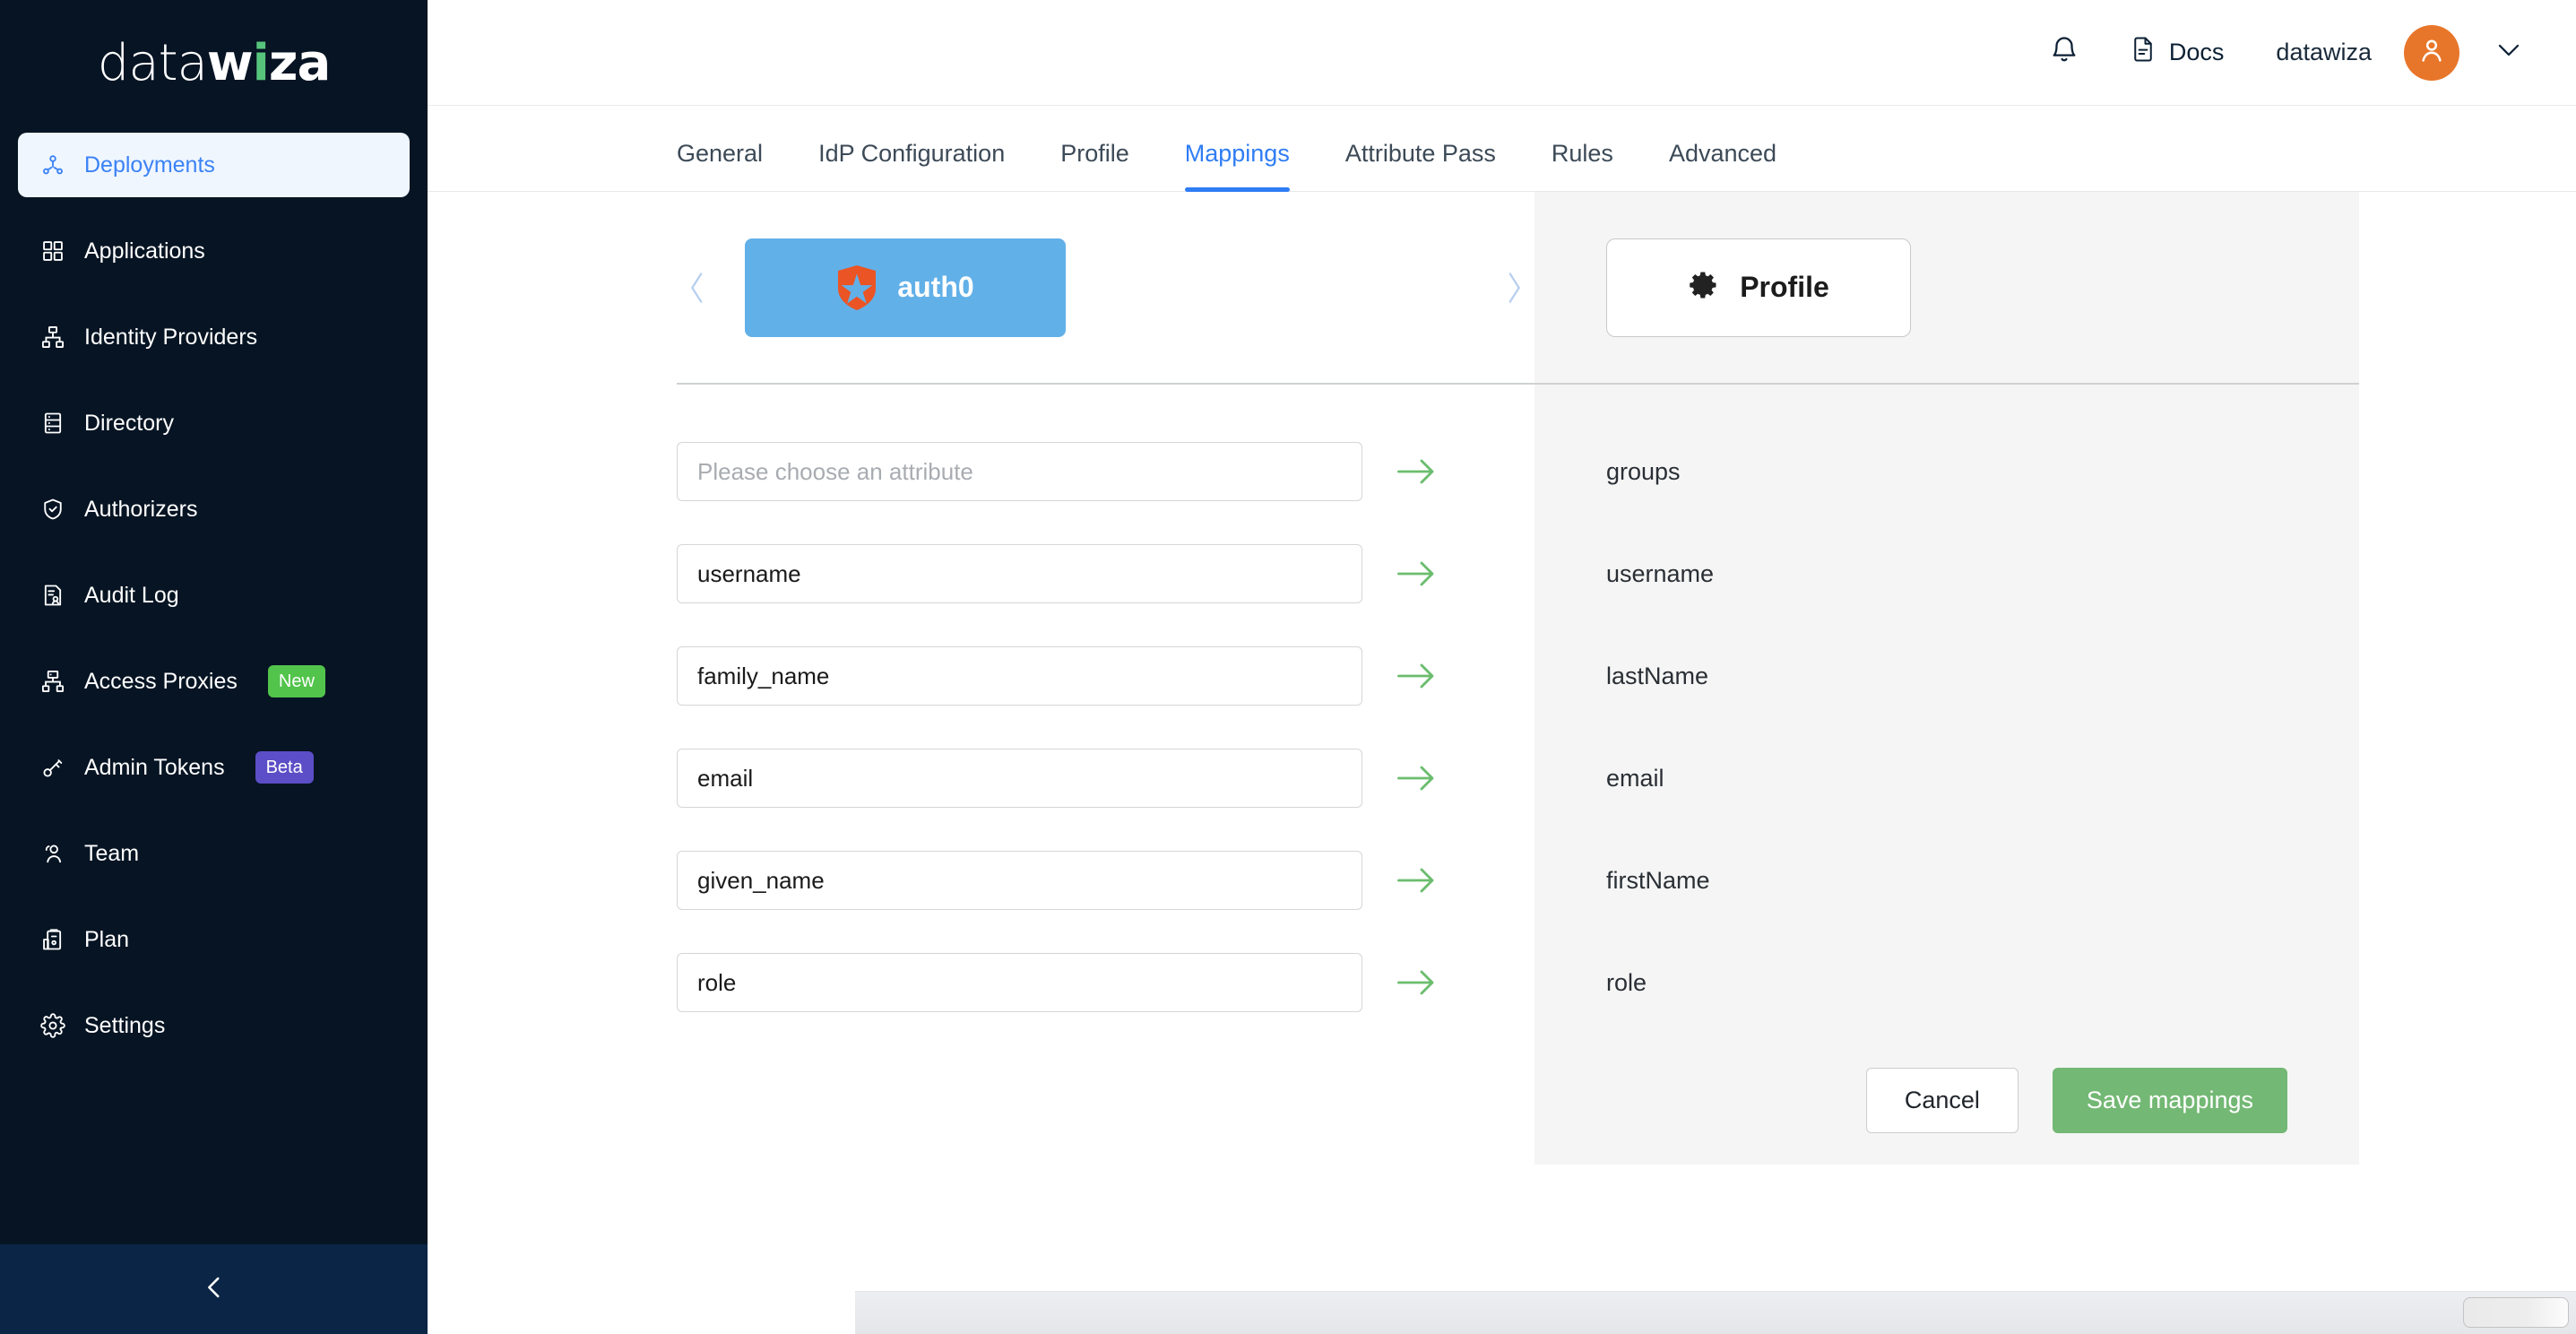  What do you see at coordinates (112, 853) in the screenshot?
I see `sidebar-item-label: Team` at bounding box center [112, 853].